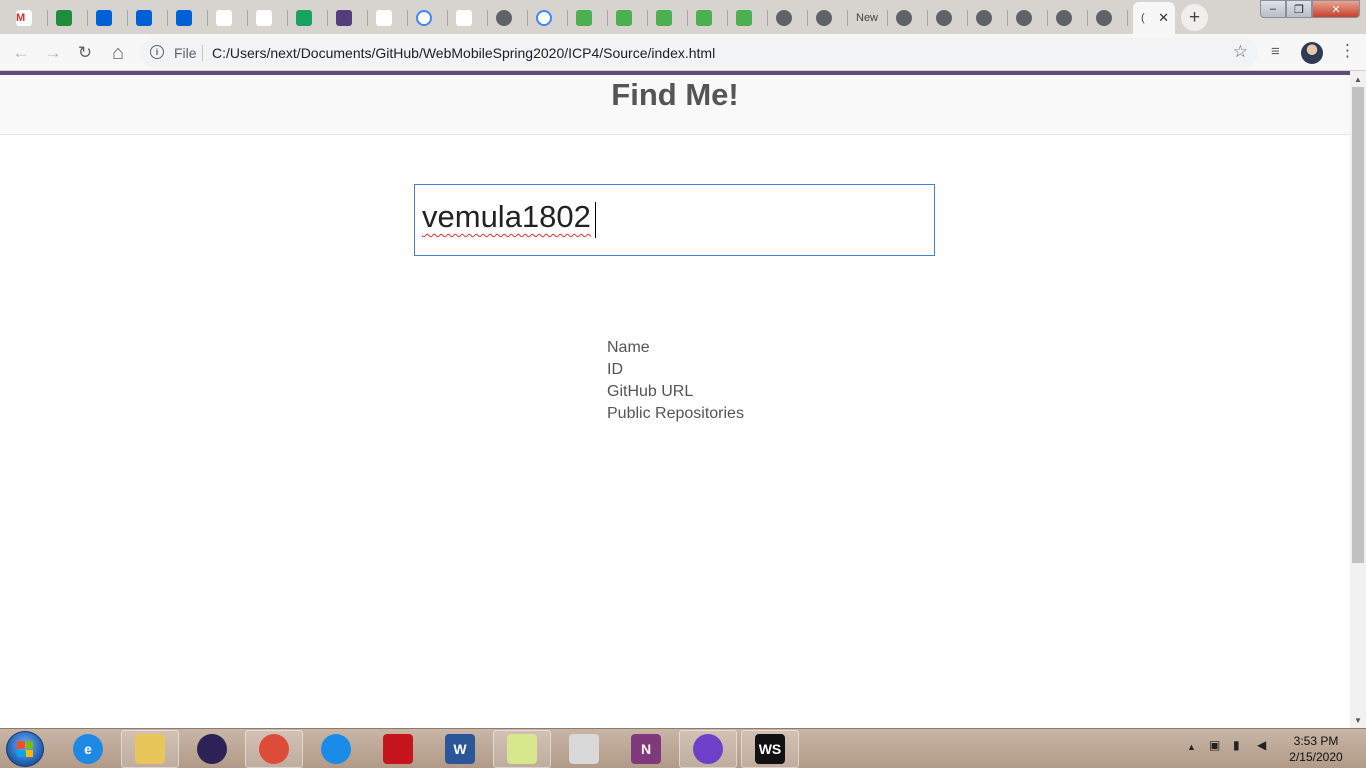 This screenshot has height=768, width=1366. Describe the element at coordinates (1358, 79) in the screenshot. I see `scroll-up-icon: ▲` at that location.